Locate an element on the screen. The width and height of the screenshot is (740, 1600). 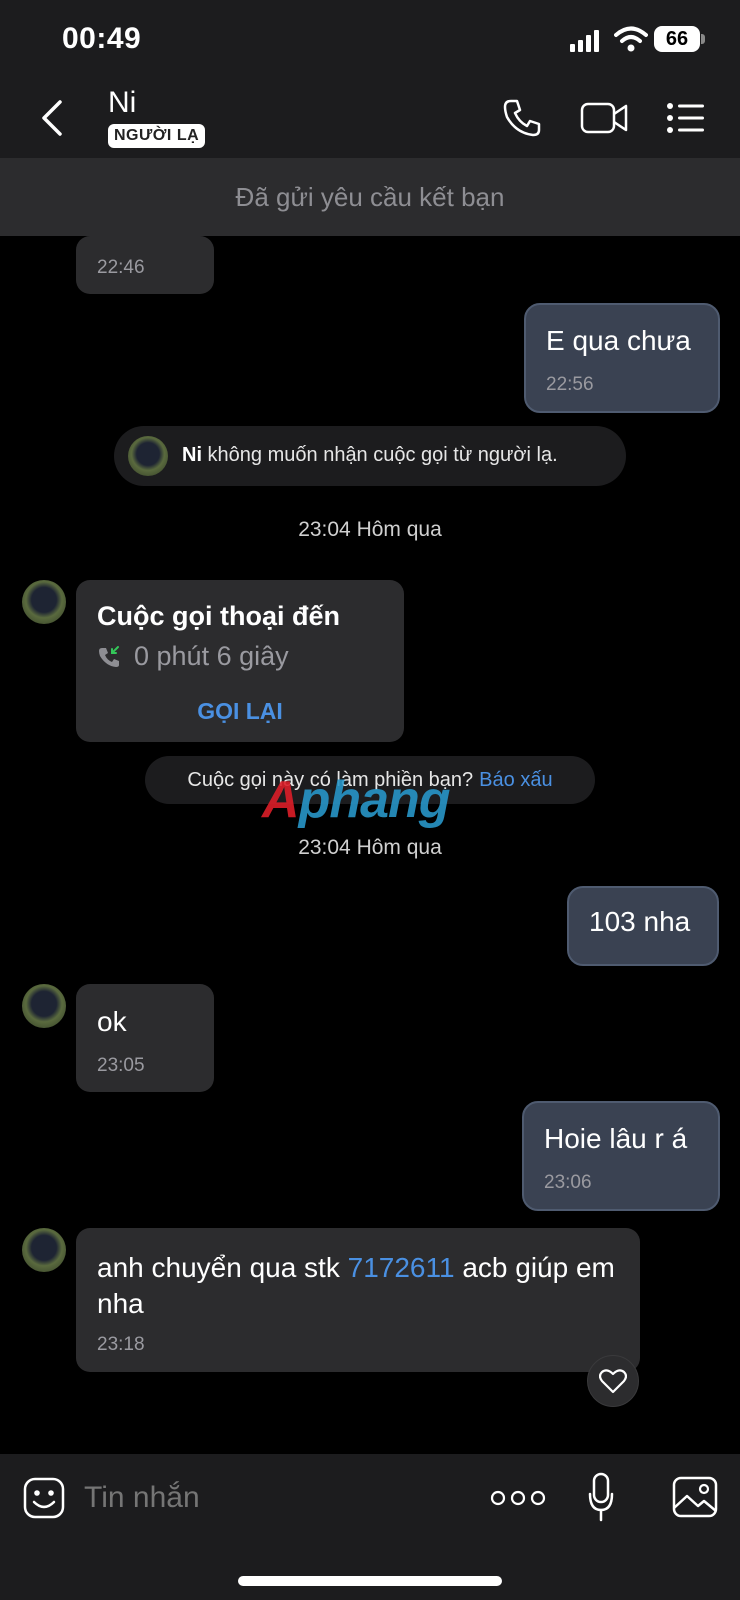
sticker-icon is located at coordinates (44, 1498).